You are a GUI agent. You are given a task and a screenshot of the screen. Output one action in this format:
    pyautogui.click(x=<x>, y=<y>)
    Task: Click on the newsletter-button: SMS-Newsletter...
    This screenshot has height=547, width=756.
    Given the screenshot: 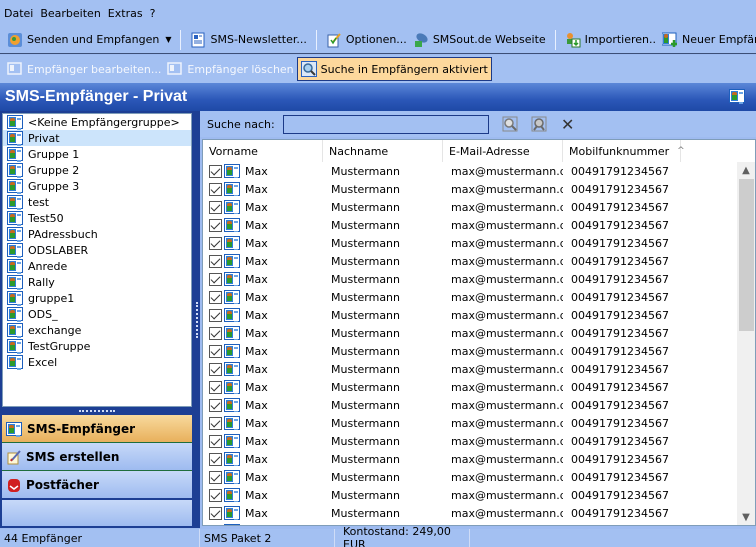 What is the action you would take?
    pyautogui.click(x=248, y=40)
    